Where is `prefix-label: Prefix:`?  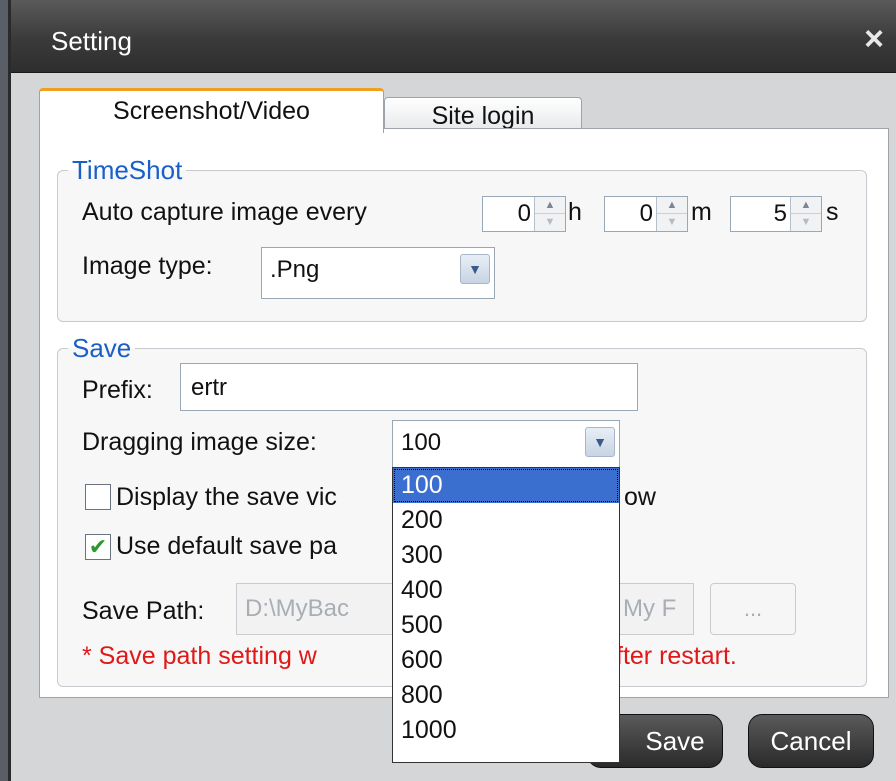
prefix-label: Prefix: is located at coordinates (117, 390).